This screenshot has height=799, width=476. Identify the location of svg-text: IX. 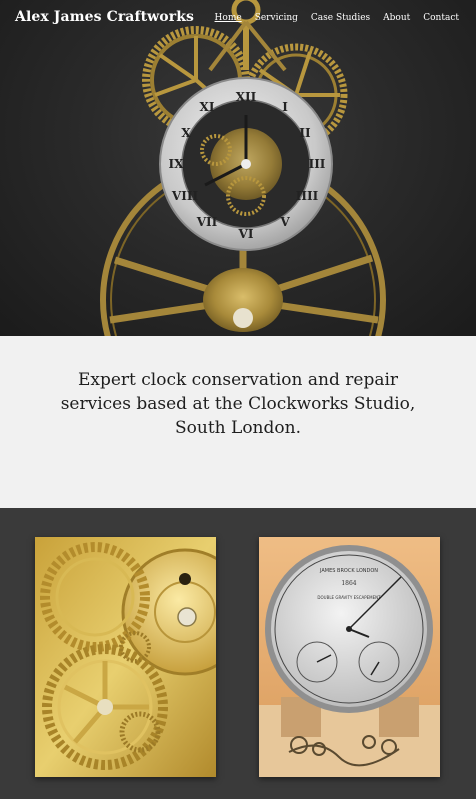
(177, 164).